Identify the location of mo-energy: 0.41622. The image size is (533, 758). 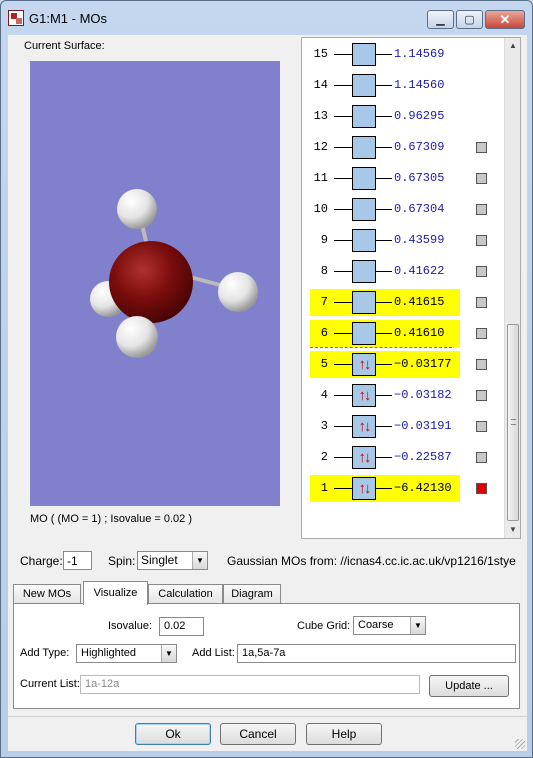
(418, 271).